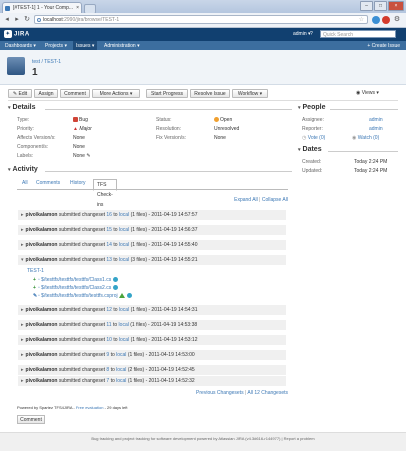  What do you see at coordinates (376, 129) in the screenshot?
I see `reporter-value: admin` at bounding box center [376, 129].